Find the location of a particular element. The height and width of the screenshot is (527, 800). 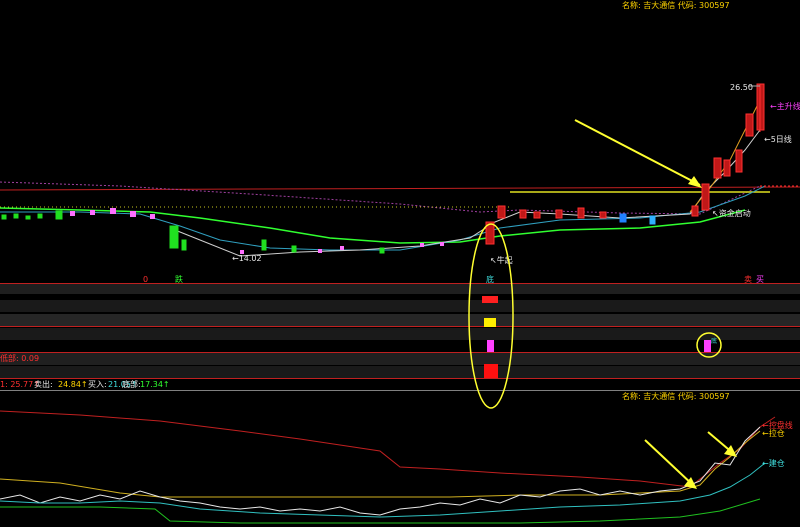

yellow-line is located at coordinates (380, 464).